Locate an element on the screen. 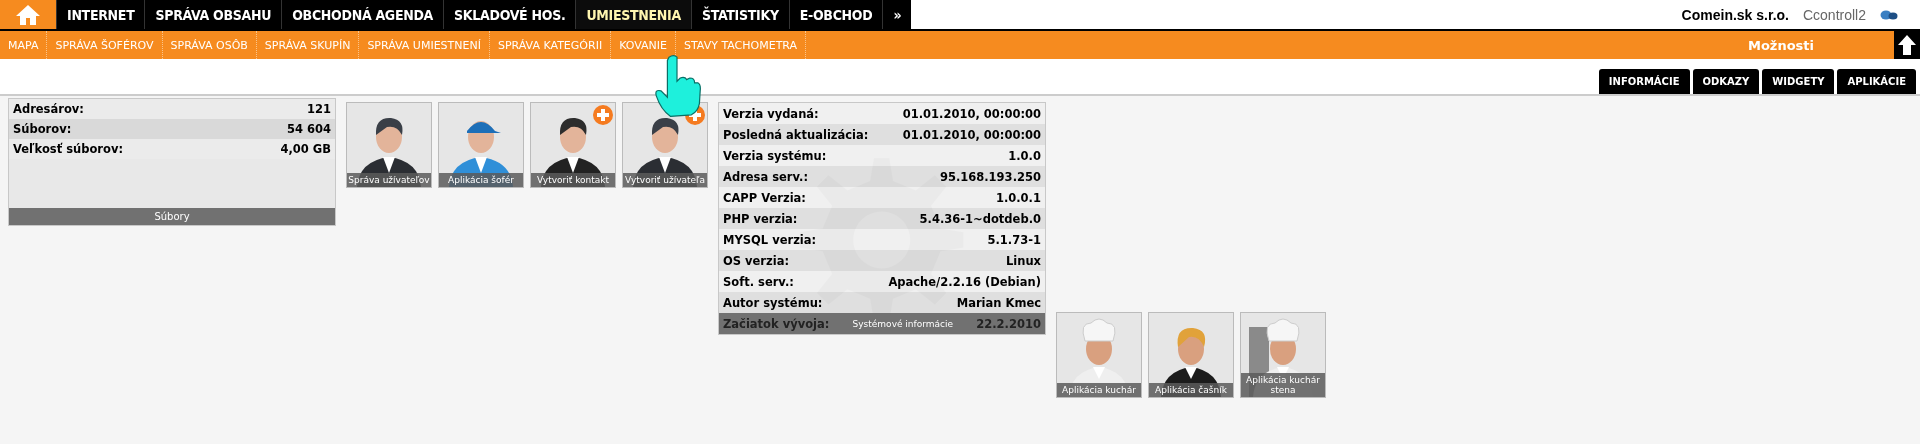  user-name: Ccontroll2 is located at coordinates (1834, 14).